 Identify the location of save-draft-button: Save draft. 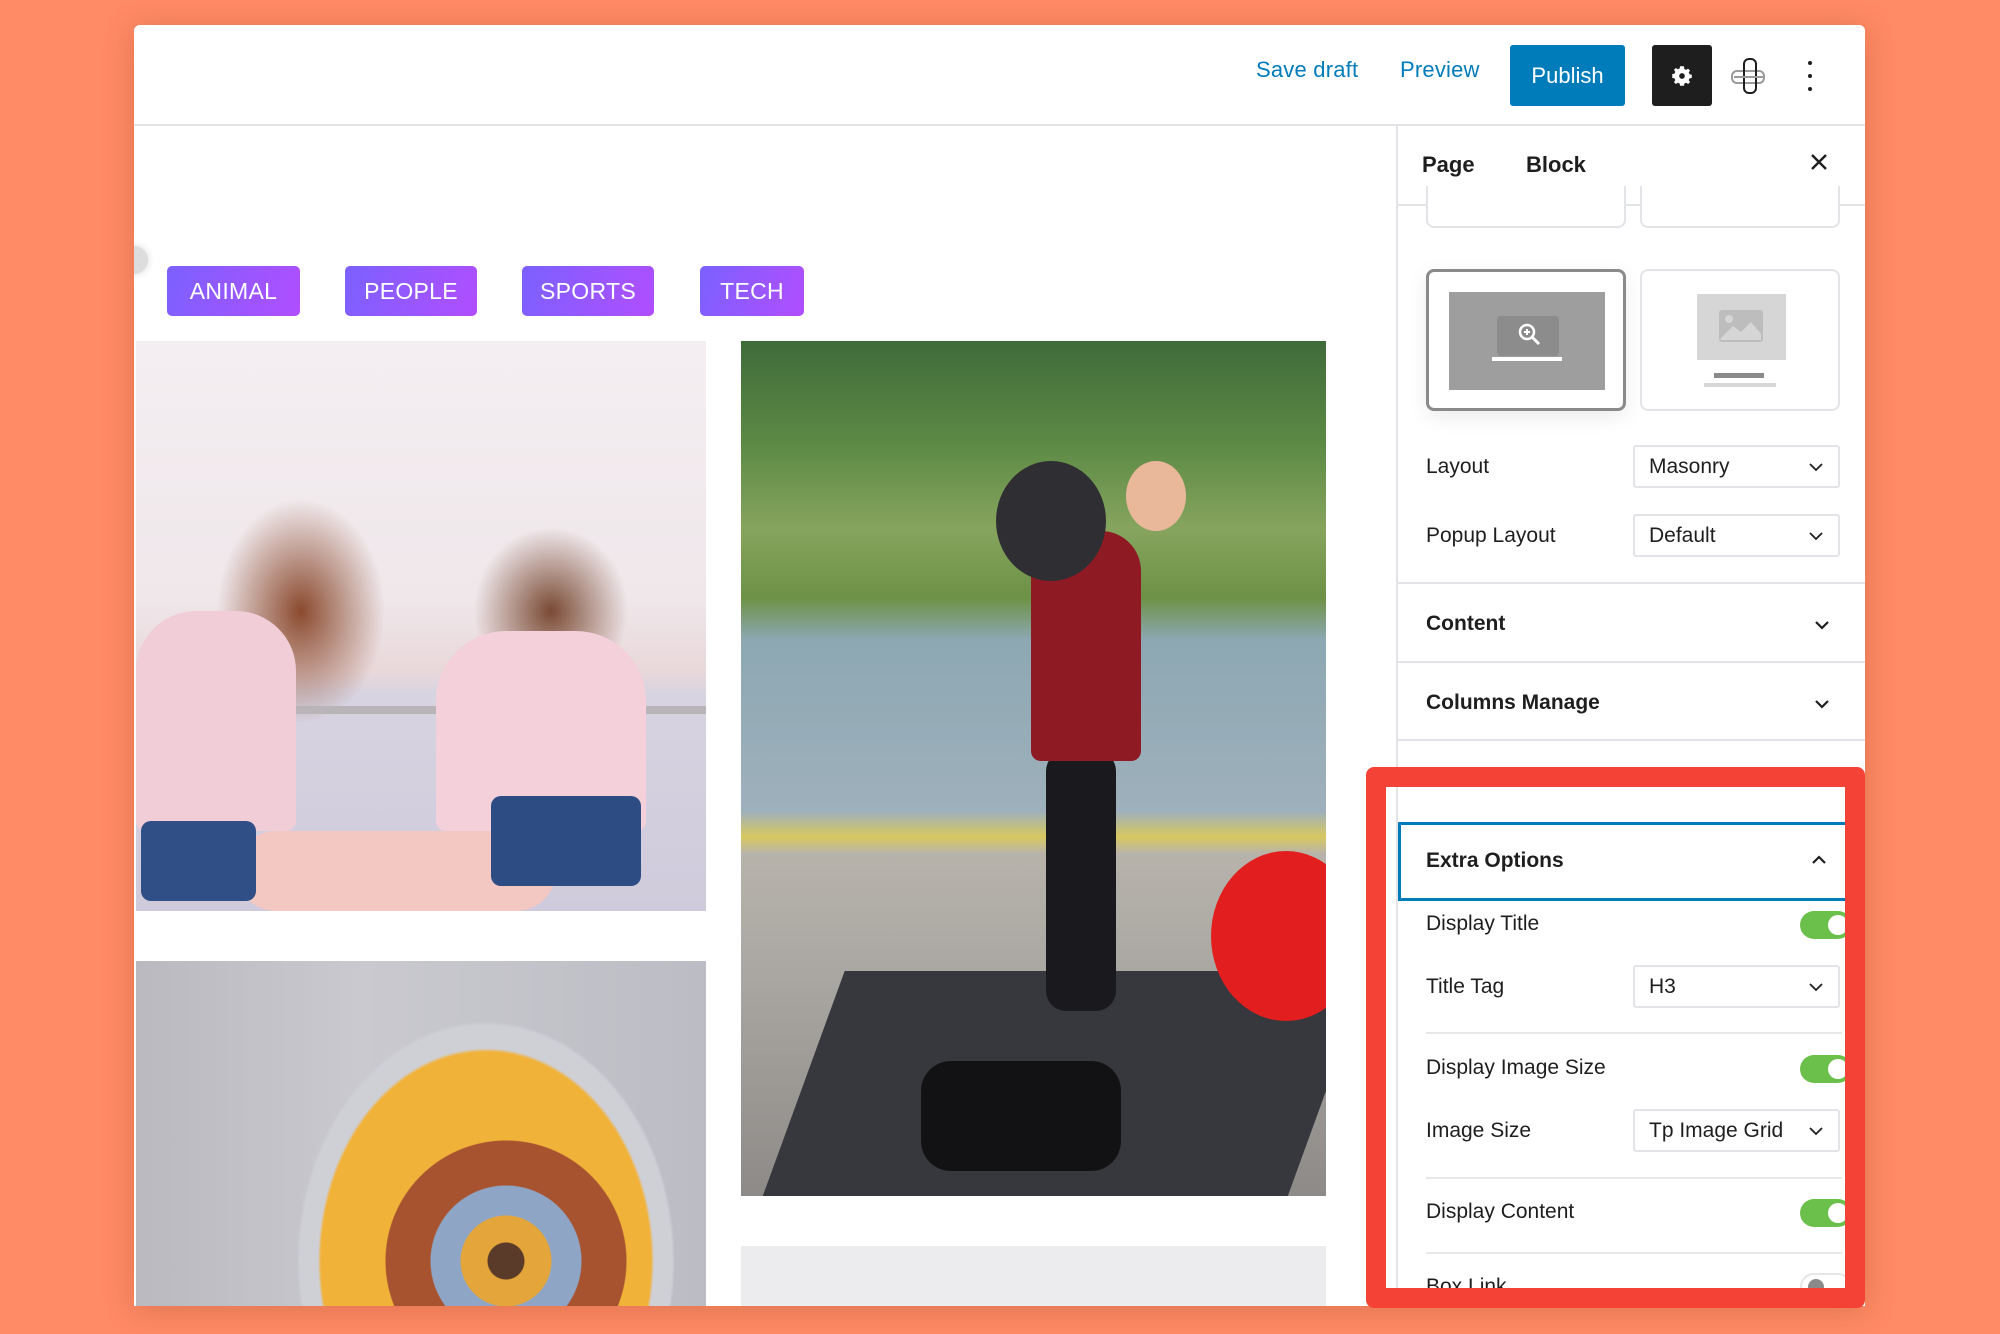
(1307, 70).